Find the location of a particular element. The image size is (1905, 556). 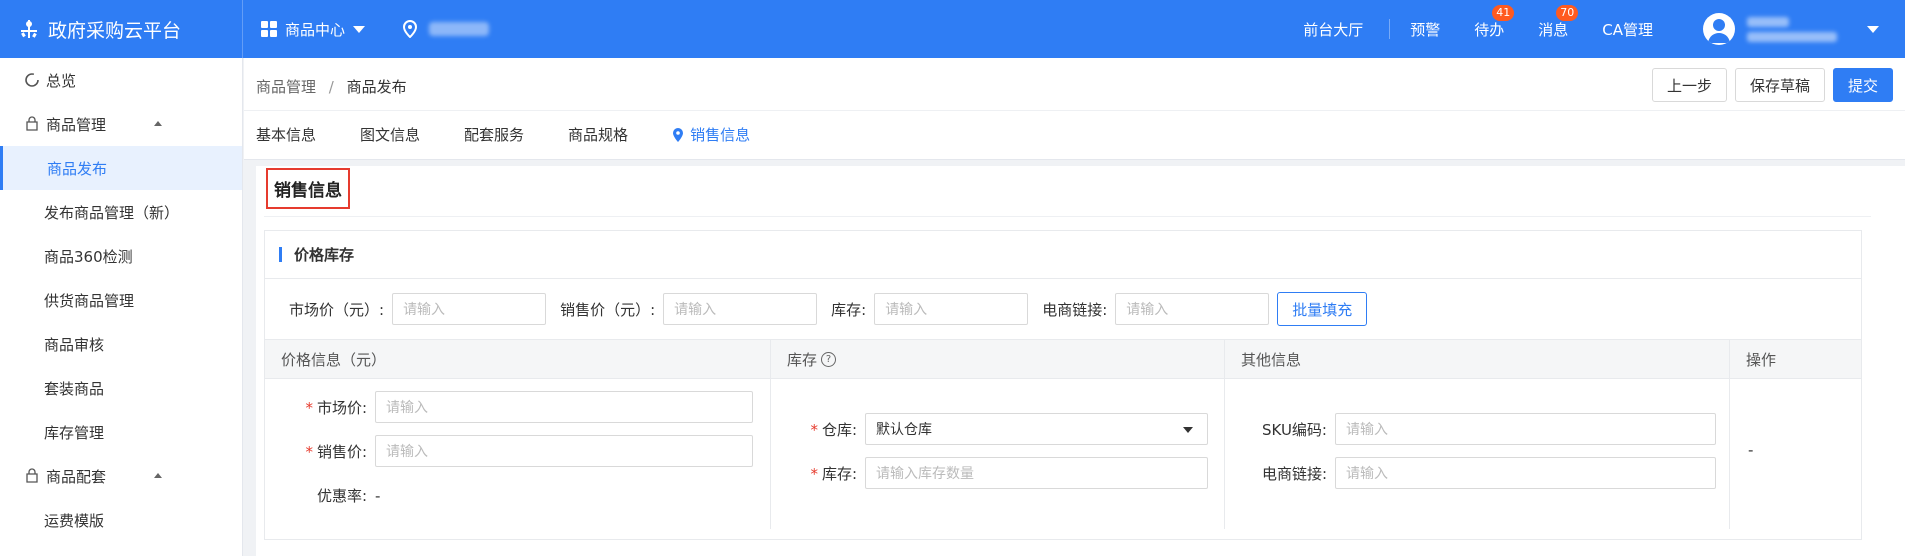

header-actions: 上一步 保存草稿 提交 is located at coordinates (1772, 85).